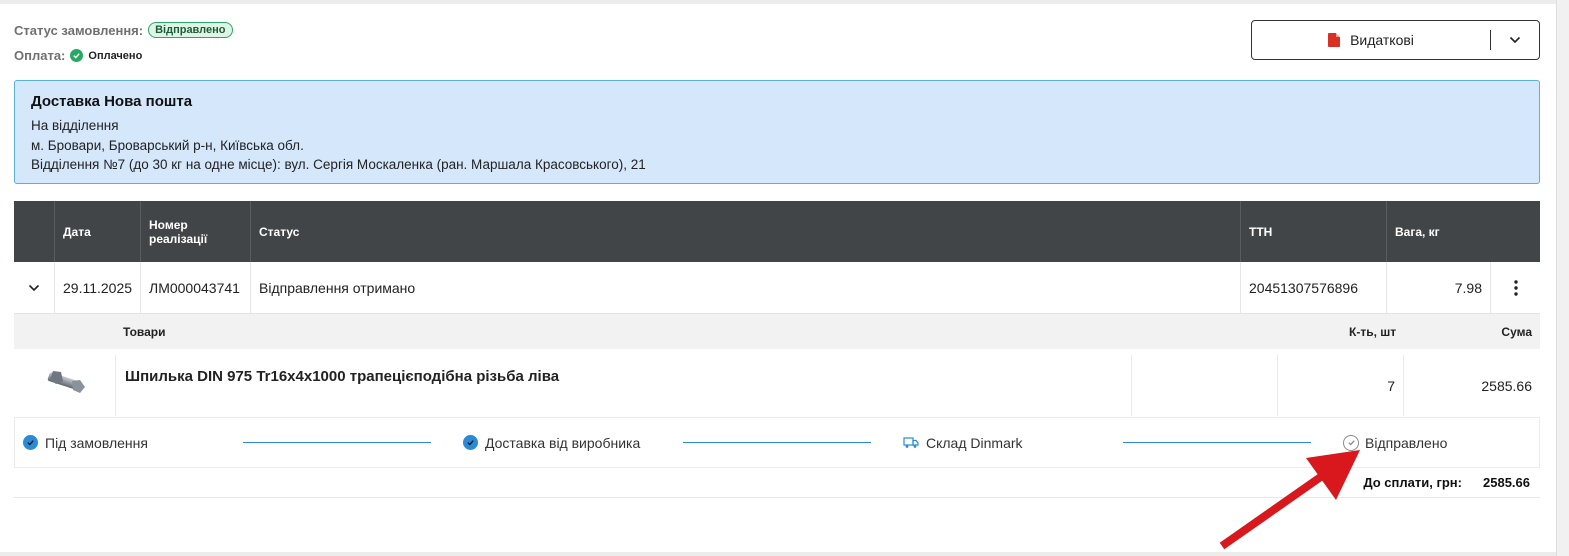  Describe the element at coordinates (1438, 287) in the screenshot. I see `row-weight: 7.98` at that location.